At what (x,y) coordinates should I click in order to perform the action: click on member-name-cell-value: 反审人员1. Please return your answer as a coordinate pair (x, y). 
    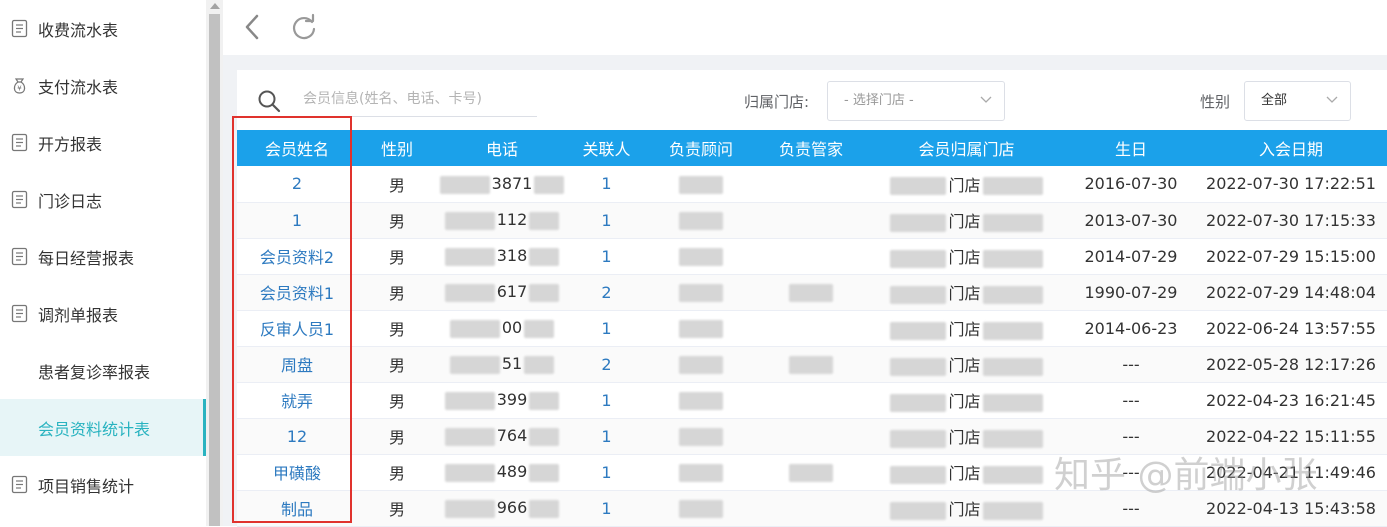
    Looking at the image, I should click on (297, 329).